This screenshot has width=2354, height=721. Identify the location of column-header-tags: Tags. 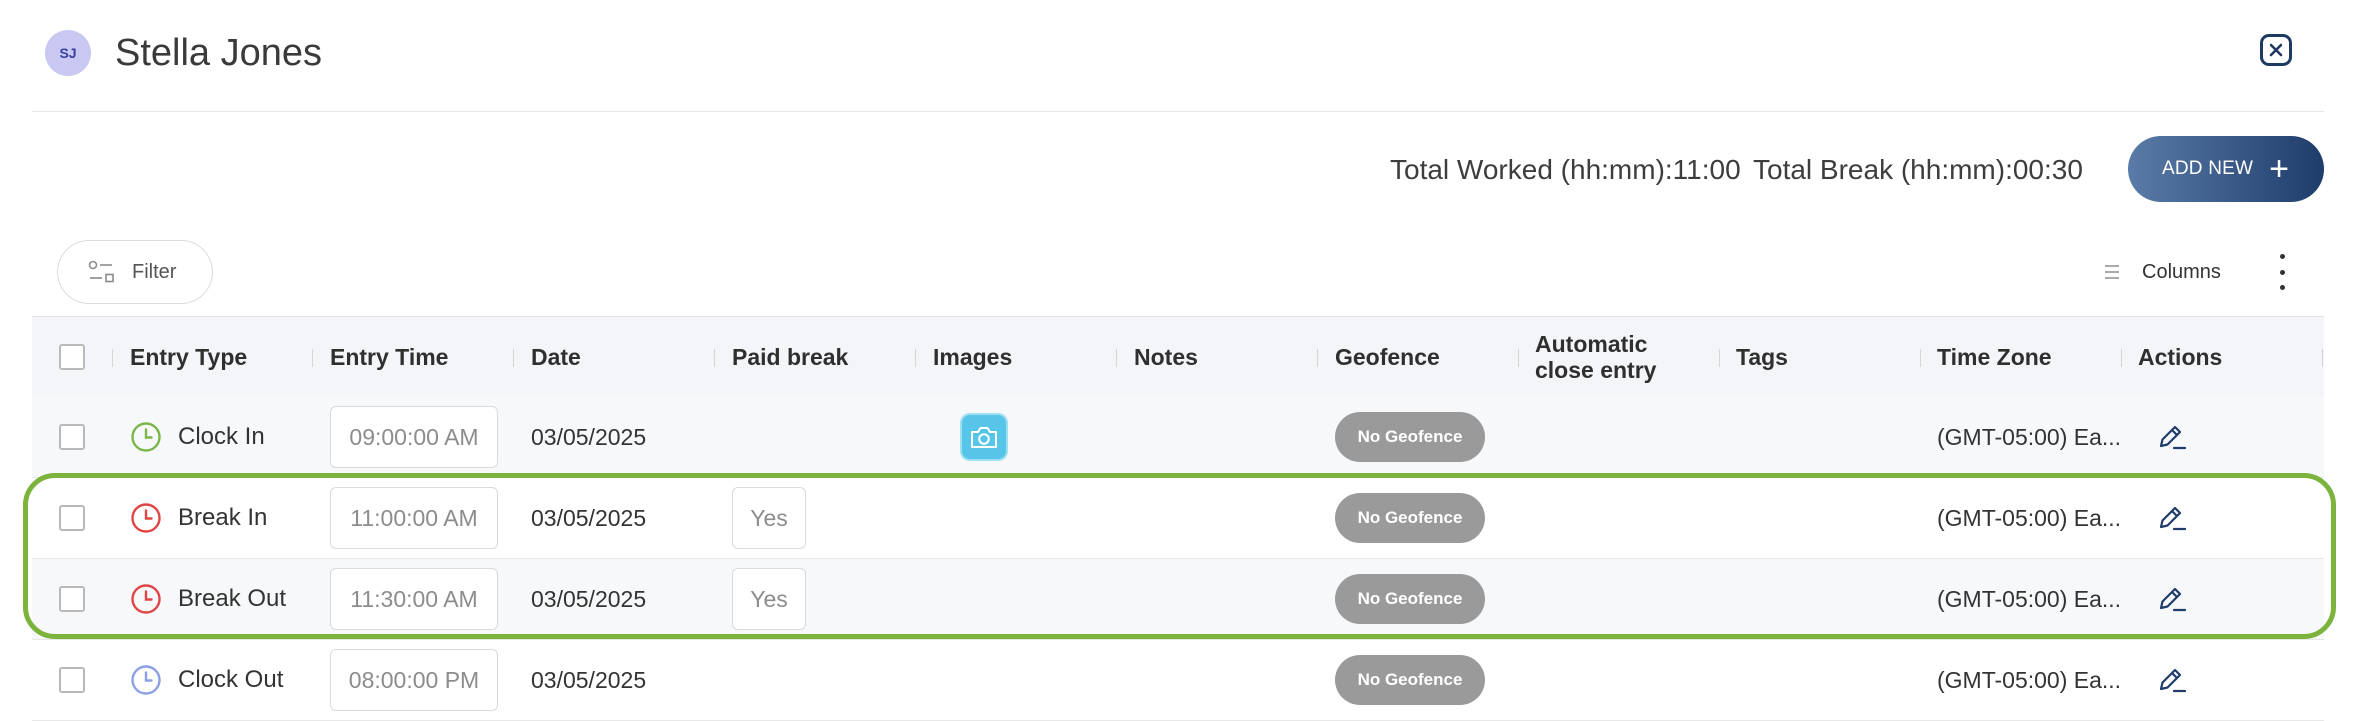
(1762, 357).